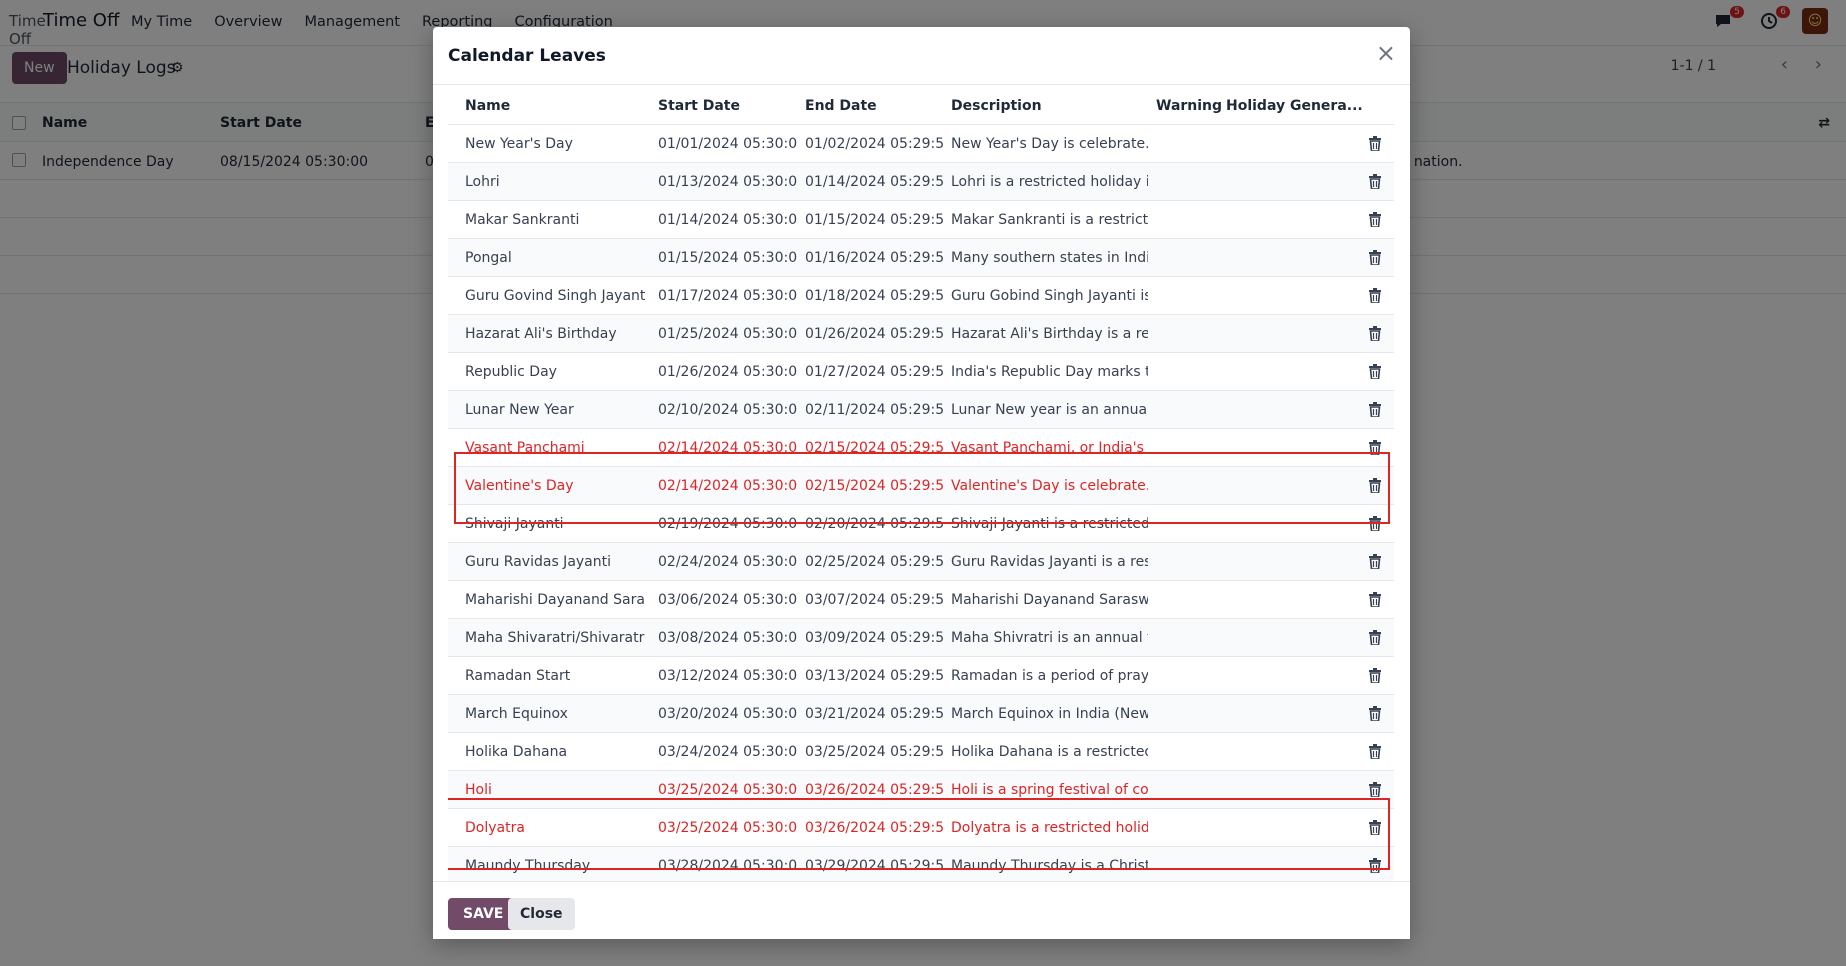  I want to click on cell-start-date: 01/13/2024 05:30:00, so click(728, 182).